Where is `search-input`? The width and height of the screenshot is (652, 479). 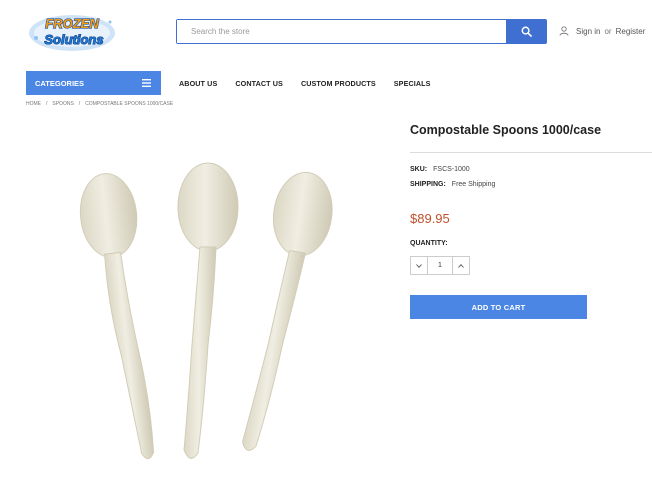
search-input is located at coordinates (341, 31).